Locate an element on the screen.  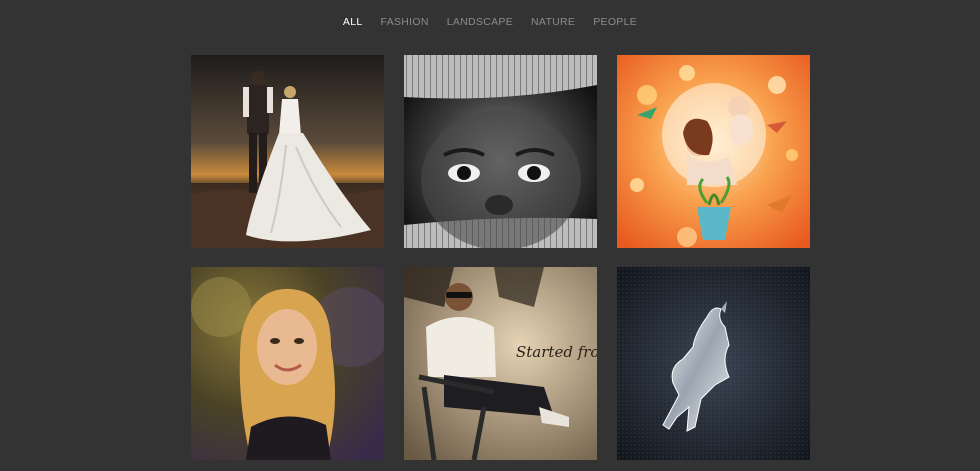
filter-fashion: FASHION is located at coordinates (405, 22).